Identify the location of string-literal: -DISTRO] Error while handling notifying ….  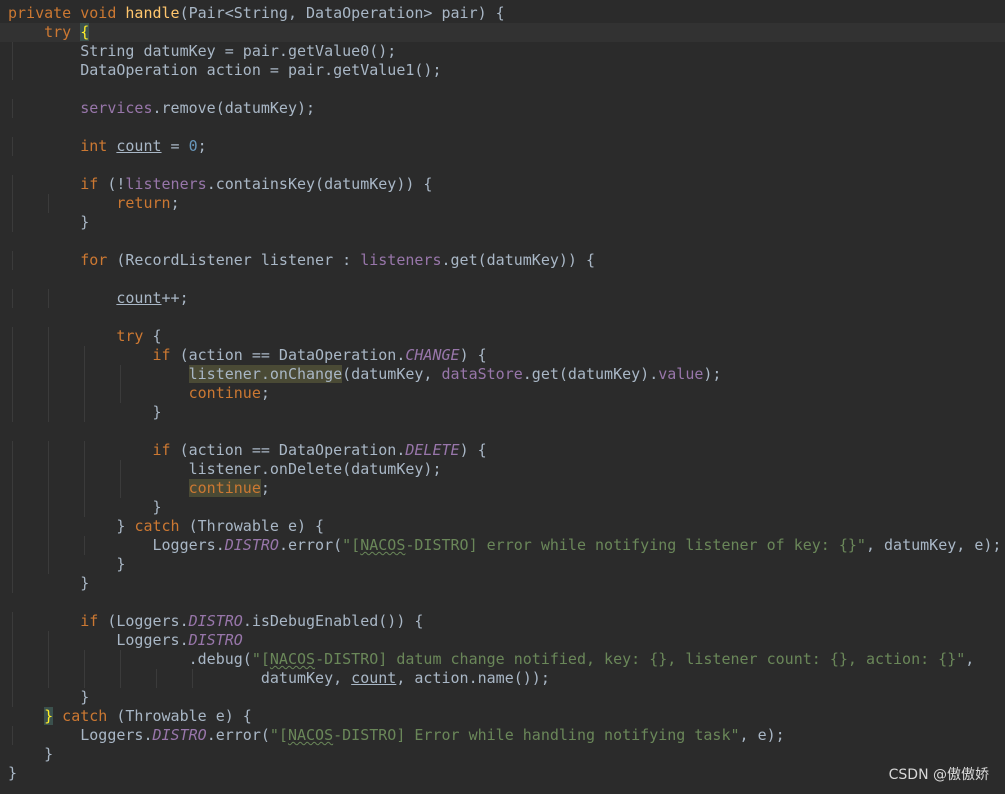
(536, 735).